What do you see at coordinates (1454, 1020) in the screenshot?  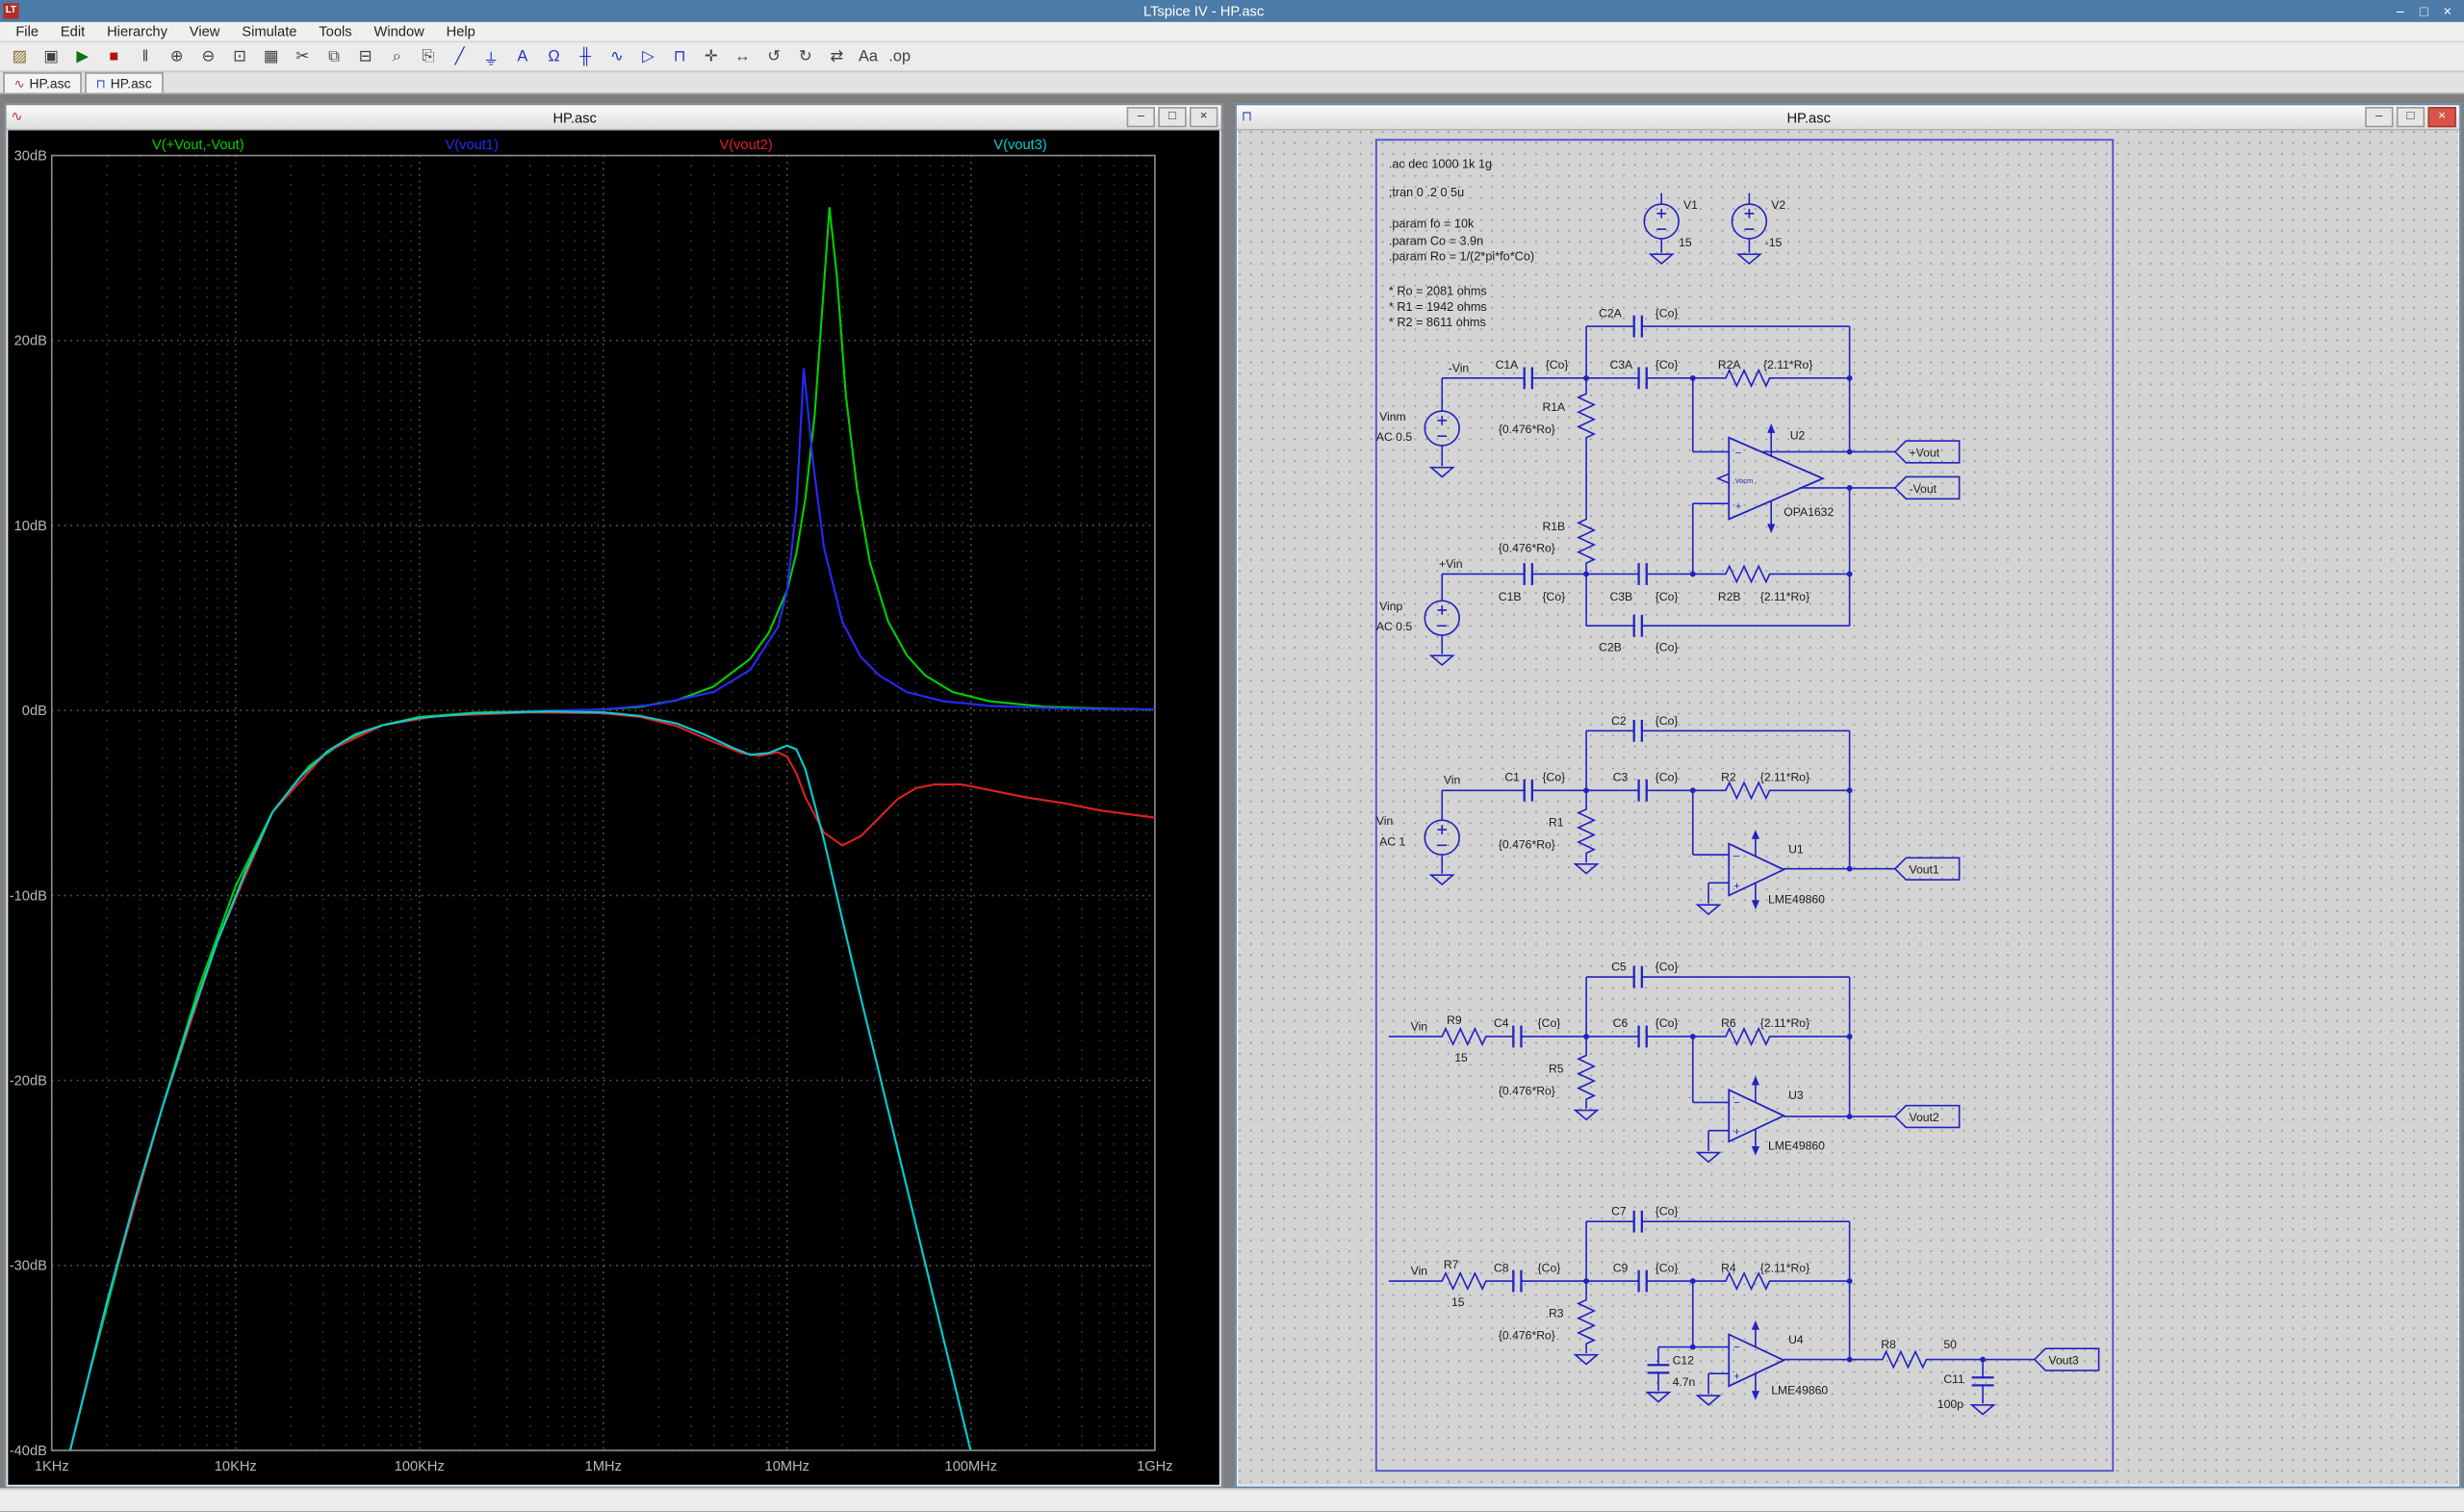 I see `component-label: R9` at bounding box center [1454, 1020].